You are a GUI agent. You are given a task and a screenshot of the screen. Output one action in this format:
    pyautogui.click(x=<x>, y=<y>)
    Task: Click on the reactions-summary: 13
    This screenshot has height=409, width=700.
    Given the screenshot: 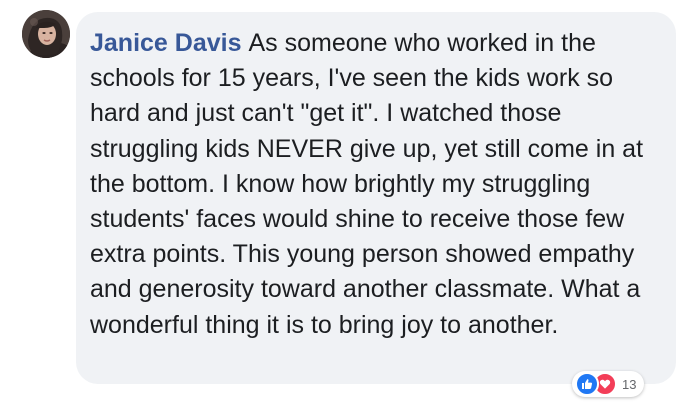 What is the action you would take?
    pyautogui.click(x=608, y=384)
    